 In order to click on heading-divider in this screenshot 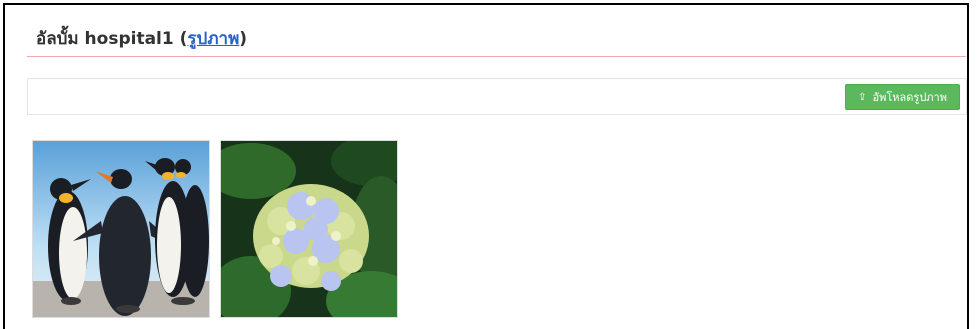, I will do `click(496, 56)`.